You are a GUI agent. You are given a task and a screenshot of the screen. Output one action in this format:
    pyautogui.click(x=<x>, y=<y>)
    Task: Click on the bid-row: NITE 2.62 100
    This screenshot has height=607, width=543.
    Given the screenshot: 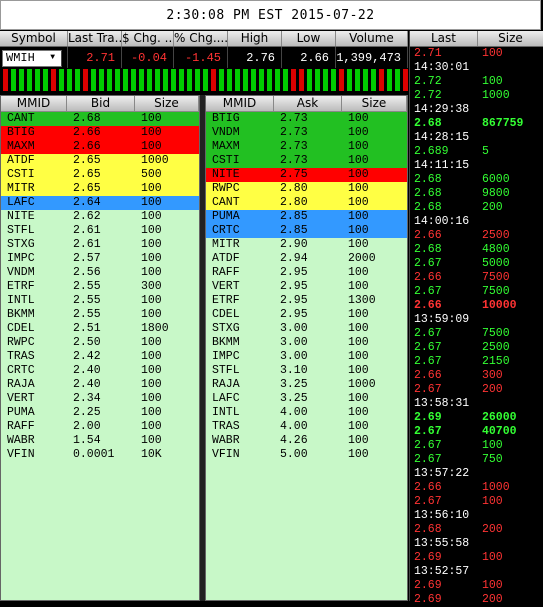 What is the action you would take?
    pyautogui.click(x=100, y=217)
    